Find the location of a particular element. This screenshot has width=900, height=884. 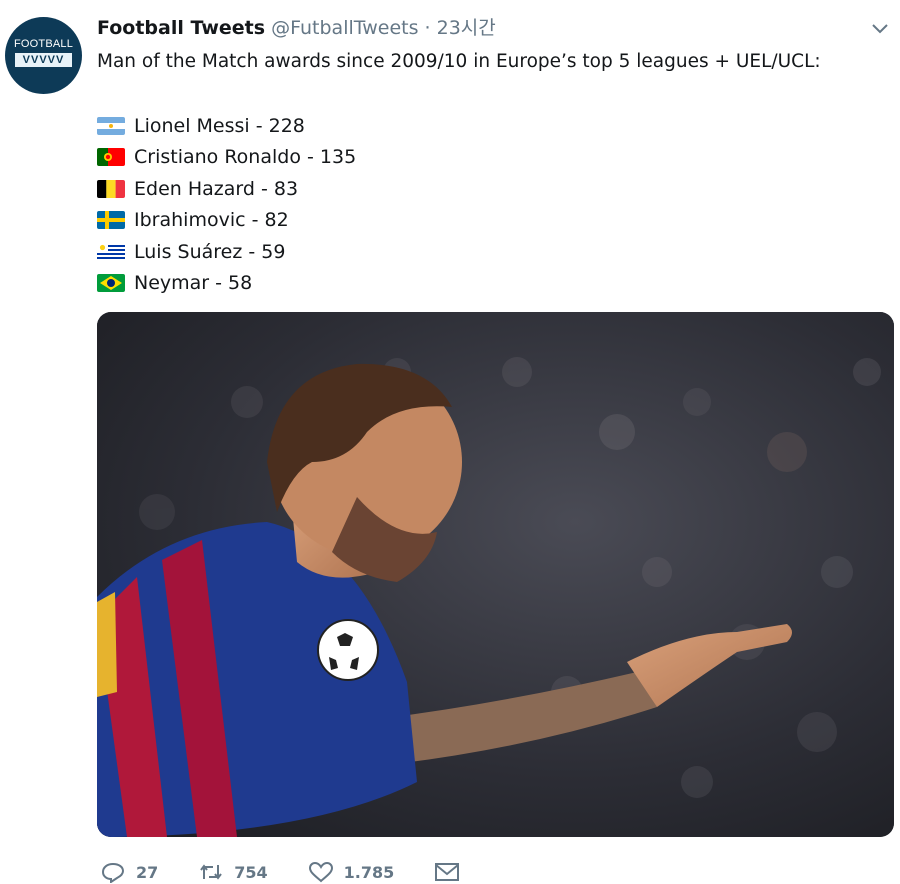

sweden-flag-icon is located at coordinates (111, 220).